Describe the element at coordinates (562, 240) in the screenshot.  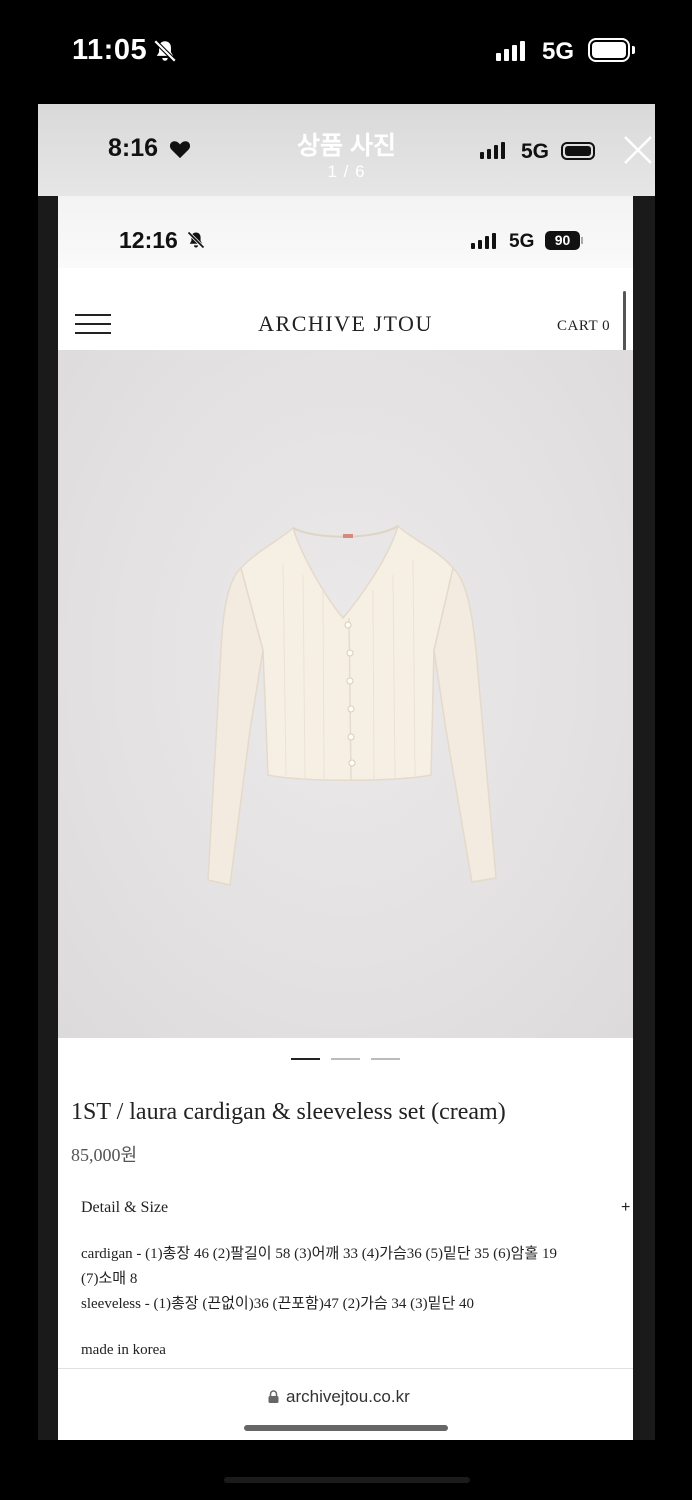
I see `battery-level-badge: 90` at that location.